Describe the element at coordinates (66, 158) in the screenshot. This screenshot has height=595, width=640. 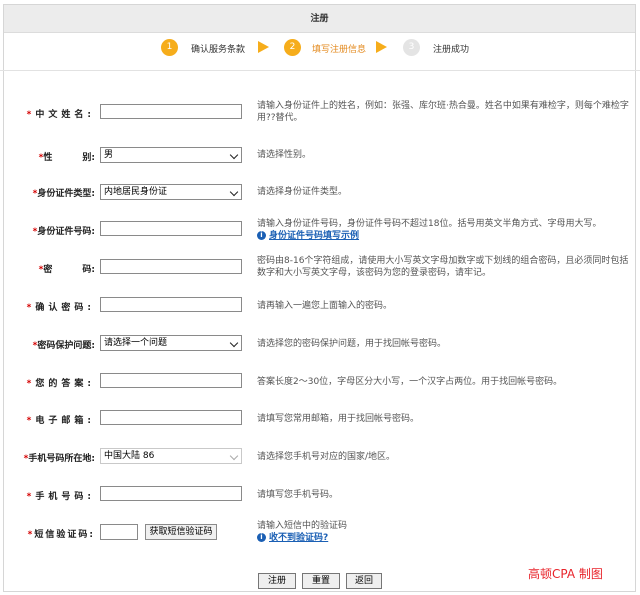
I see `gender-label: *性 别:` at that location.